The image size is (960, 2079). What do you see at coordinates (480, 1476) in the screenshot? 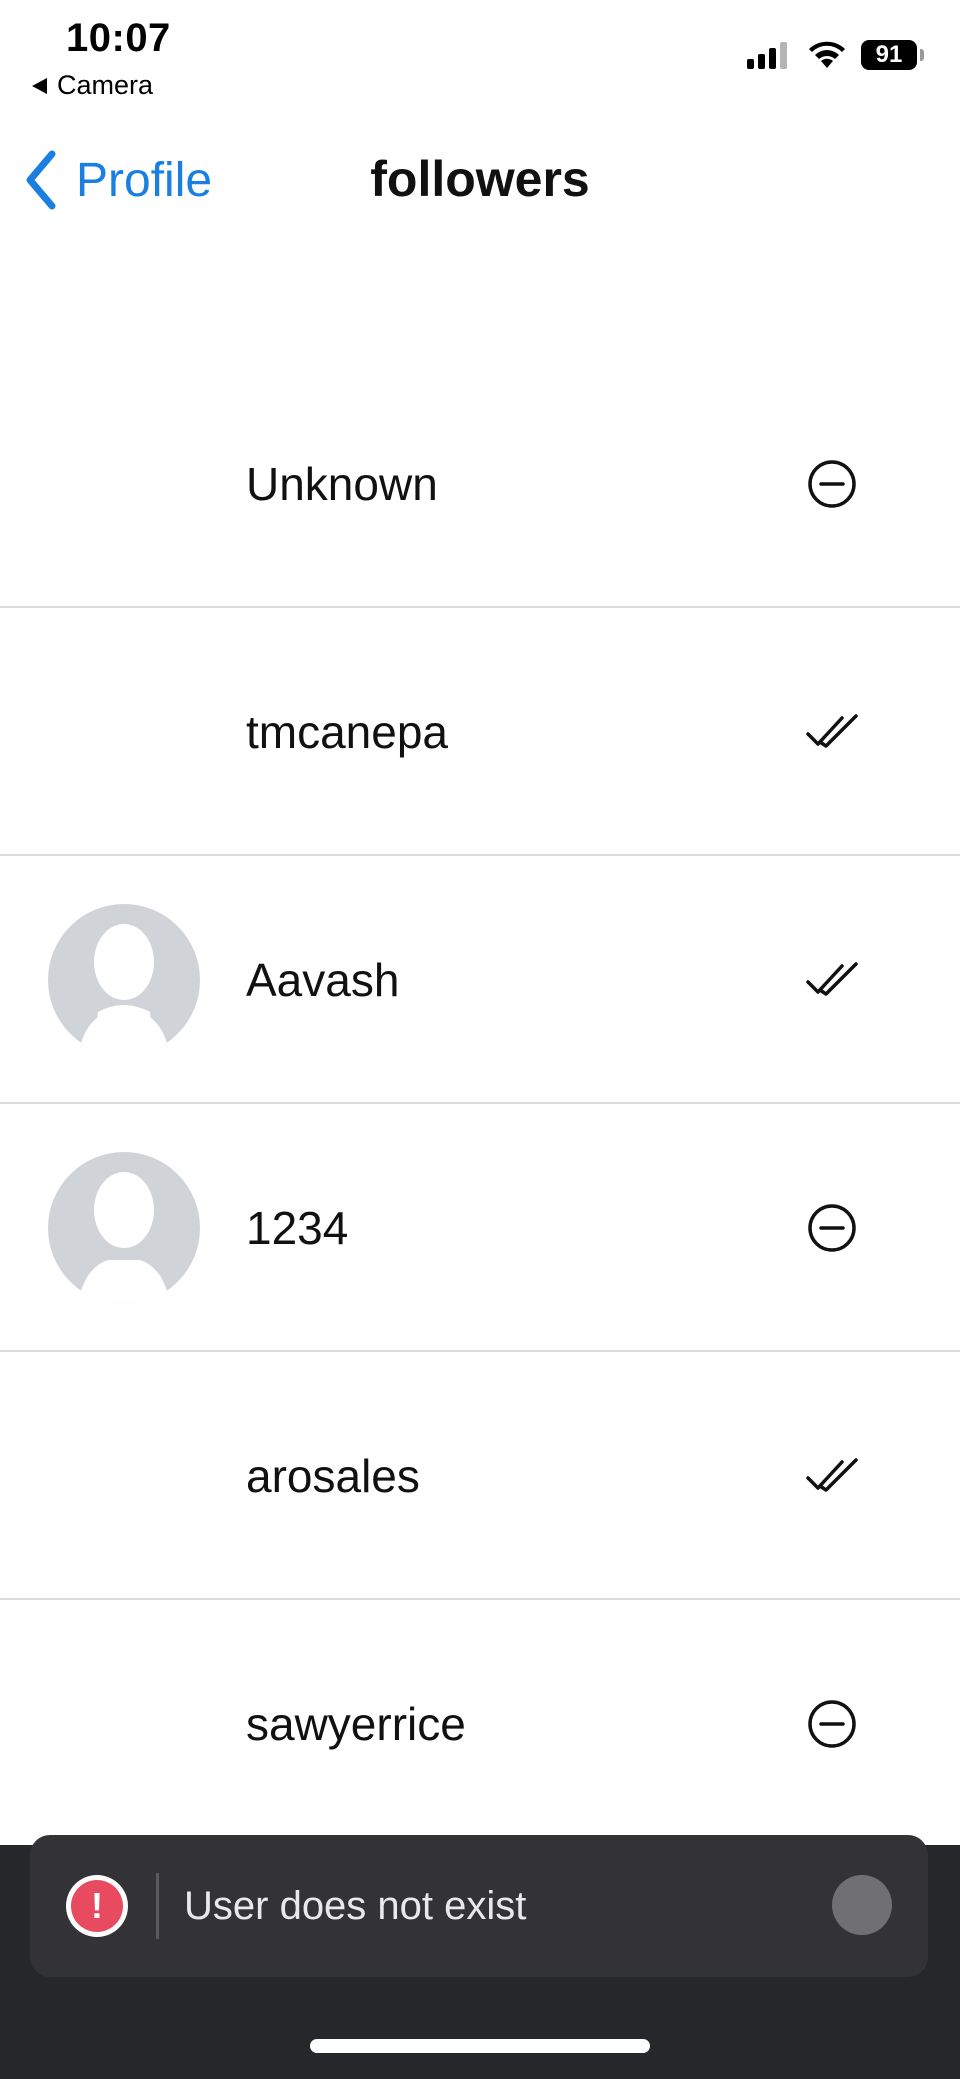
I see `list-item: arosales` at bounding box center [480, 1476].